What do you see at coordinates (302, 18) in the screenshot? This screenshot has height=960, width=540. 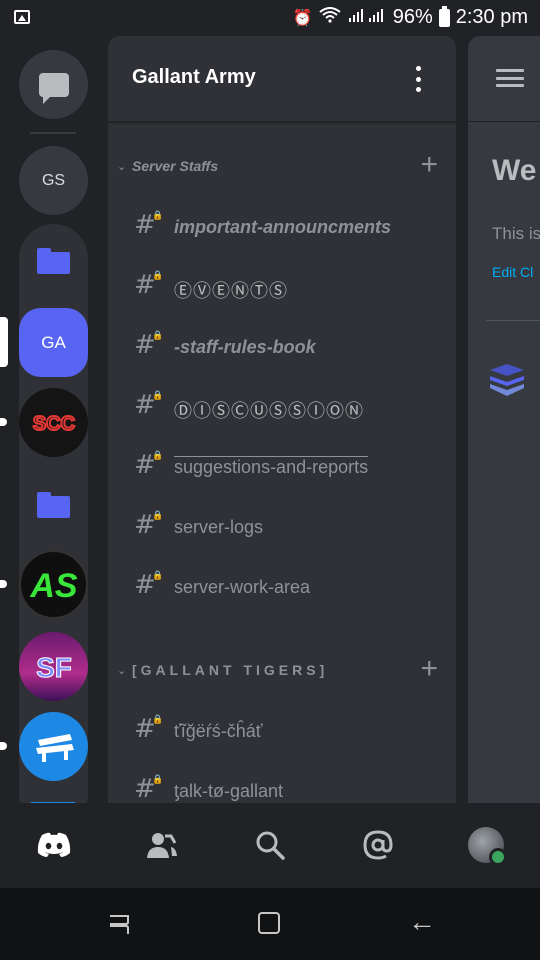 I see `alarm-icon: ⏰` at bounding box center [302, 18].